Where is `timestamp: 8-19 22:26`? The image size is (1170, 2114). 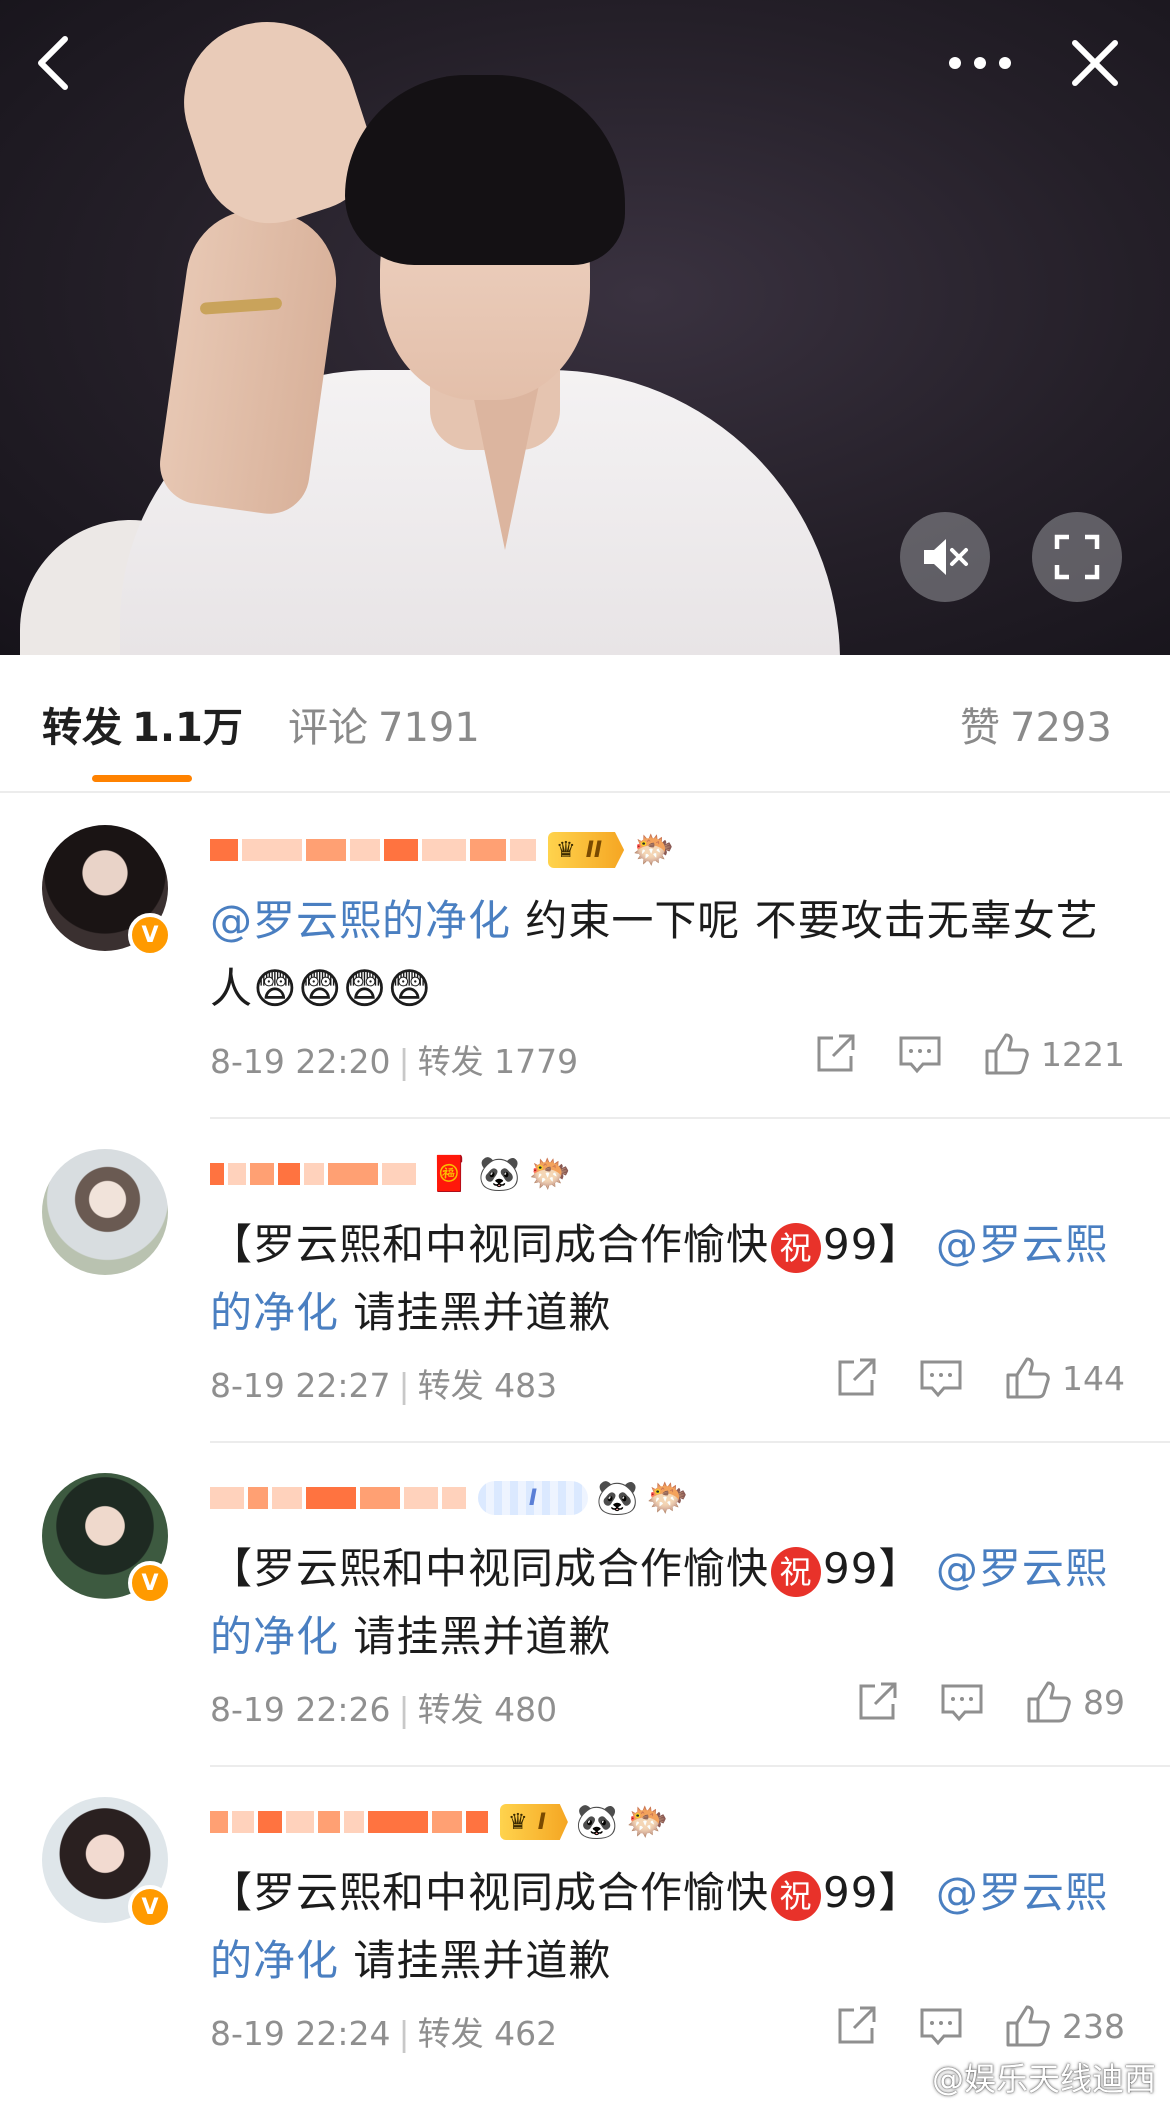 timestamp: 8-19 22:26 is located at coordinates (300, 1709).